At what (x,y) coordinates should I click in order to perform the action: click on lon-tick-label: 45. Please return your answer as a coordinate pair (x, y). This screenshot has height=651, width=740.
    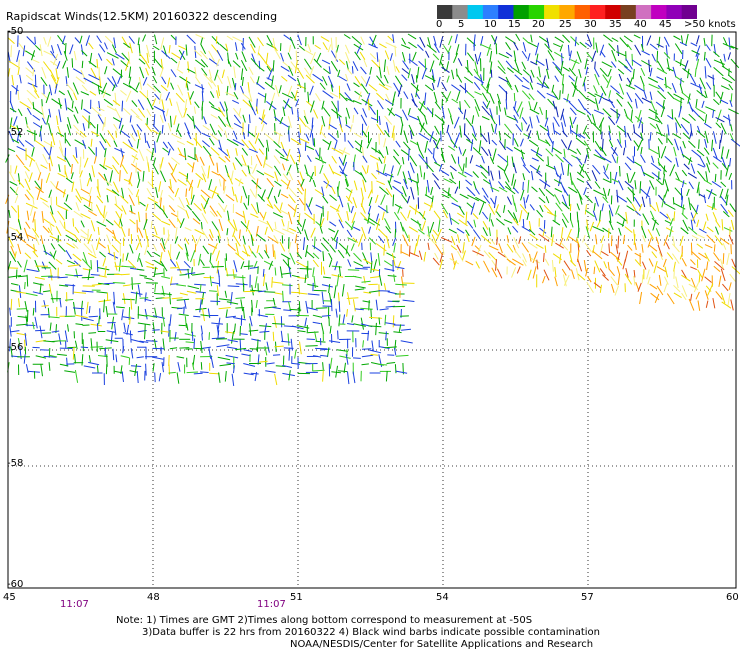
    Looking at the image, I should click on (9, 597).